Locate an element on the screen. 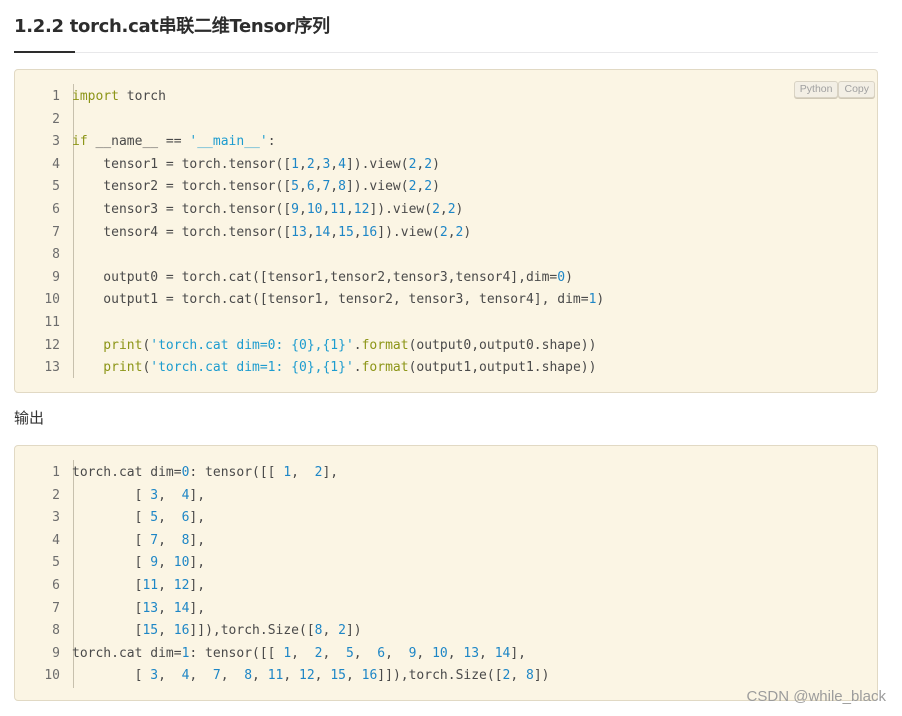 Image resolution: width=902 pixels, height=716 pixels. code-token: 8 is located at coordinates (248, 676).